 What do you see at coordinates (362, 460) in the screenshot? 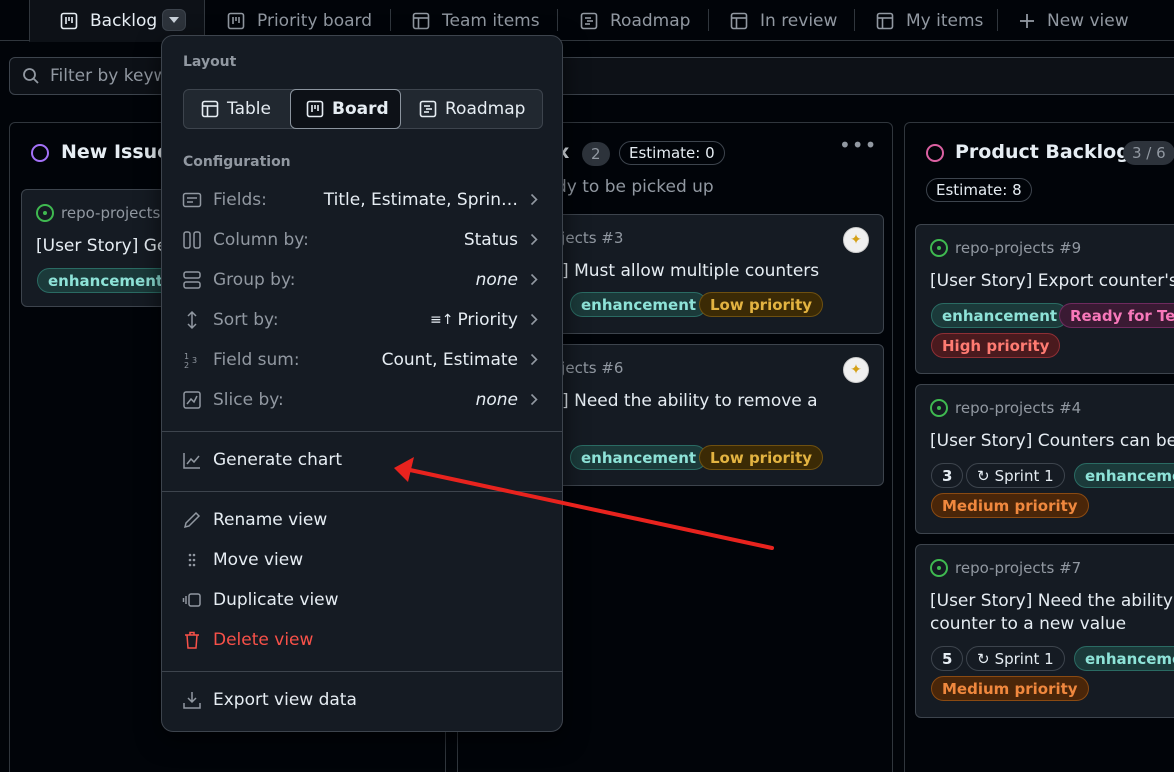
I see `generate-chart-item: Generate chart` at bounding box center [362, 460].